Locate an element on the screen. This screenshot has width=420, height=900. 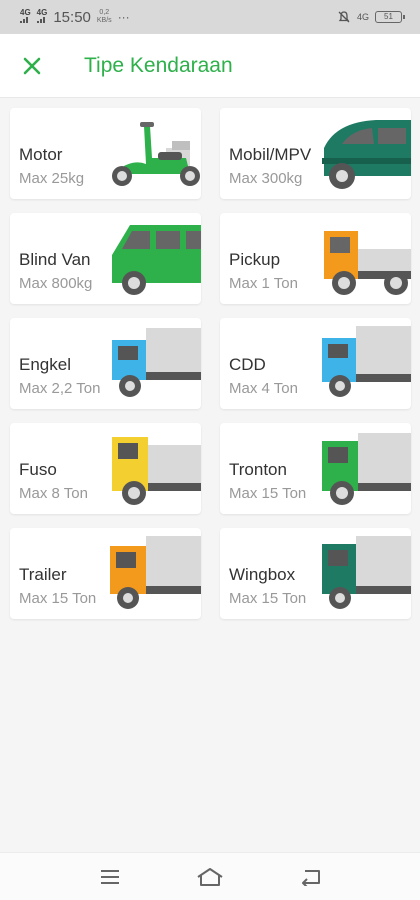
vehicle-card-fuso: Fuso Max 8 Ton is located at coordinates (105, 468).